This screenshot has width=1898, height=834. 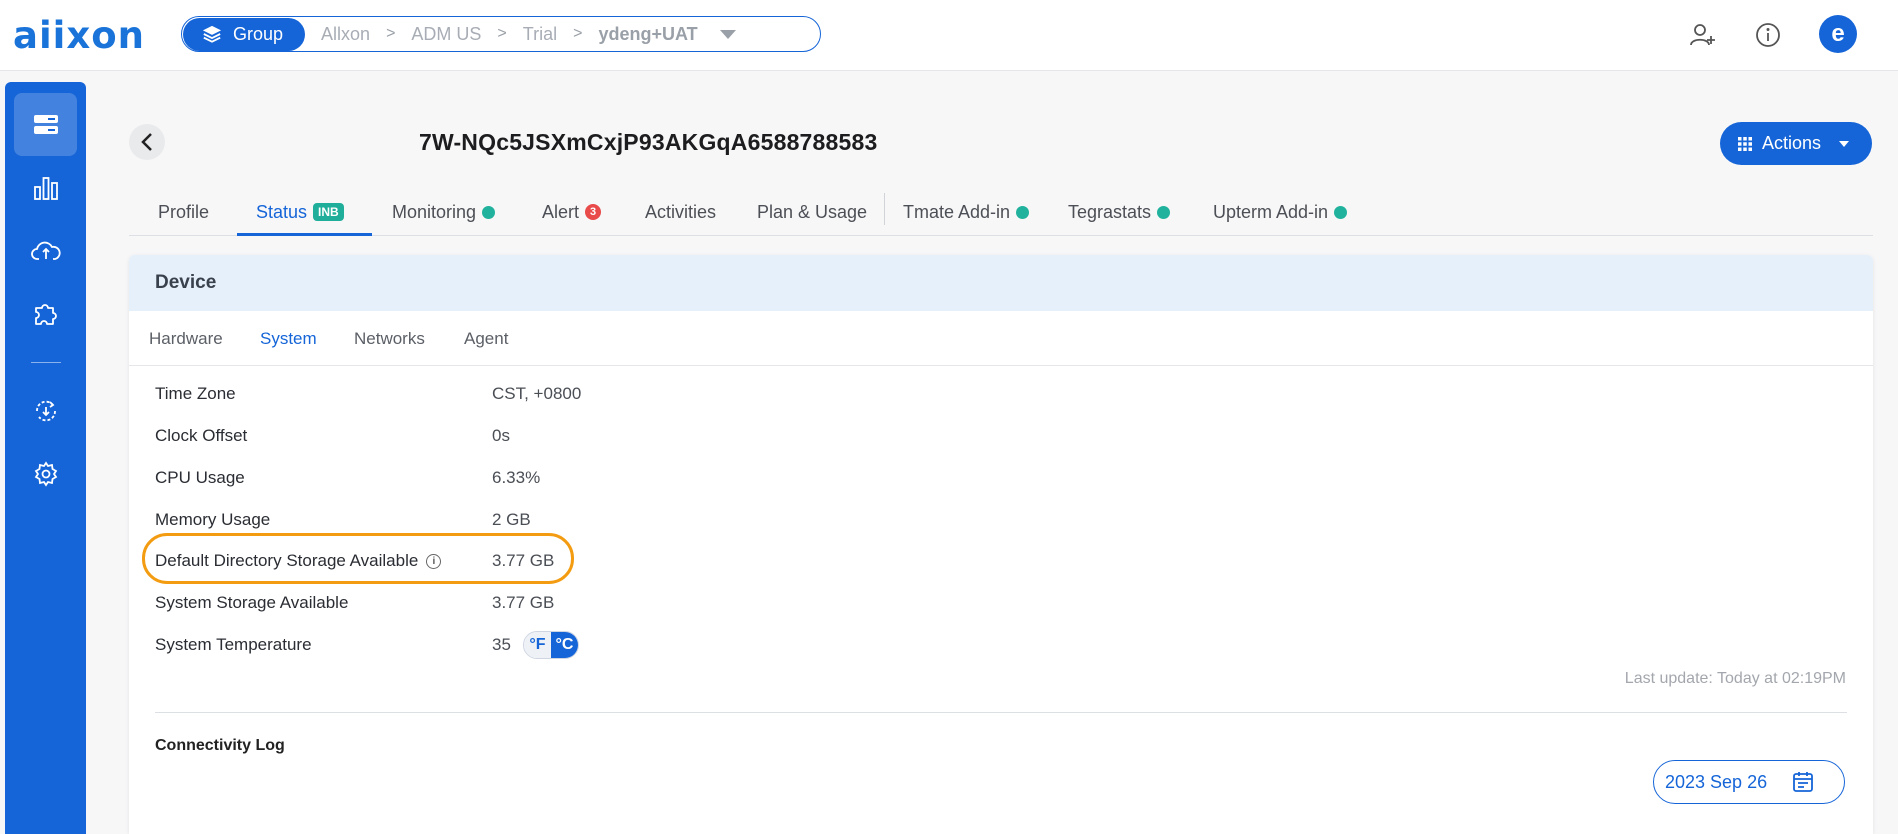 What do you see at coordinates (1271, 211) in the screenshot?
I see `tab-label: Upterm Add-in` at bounding box center [1271, 211].